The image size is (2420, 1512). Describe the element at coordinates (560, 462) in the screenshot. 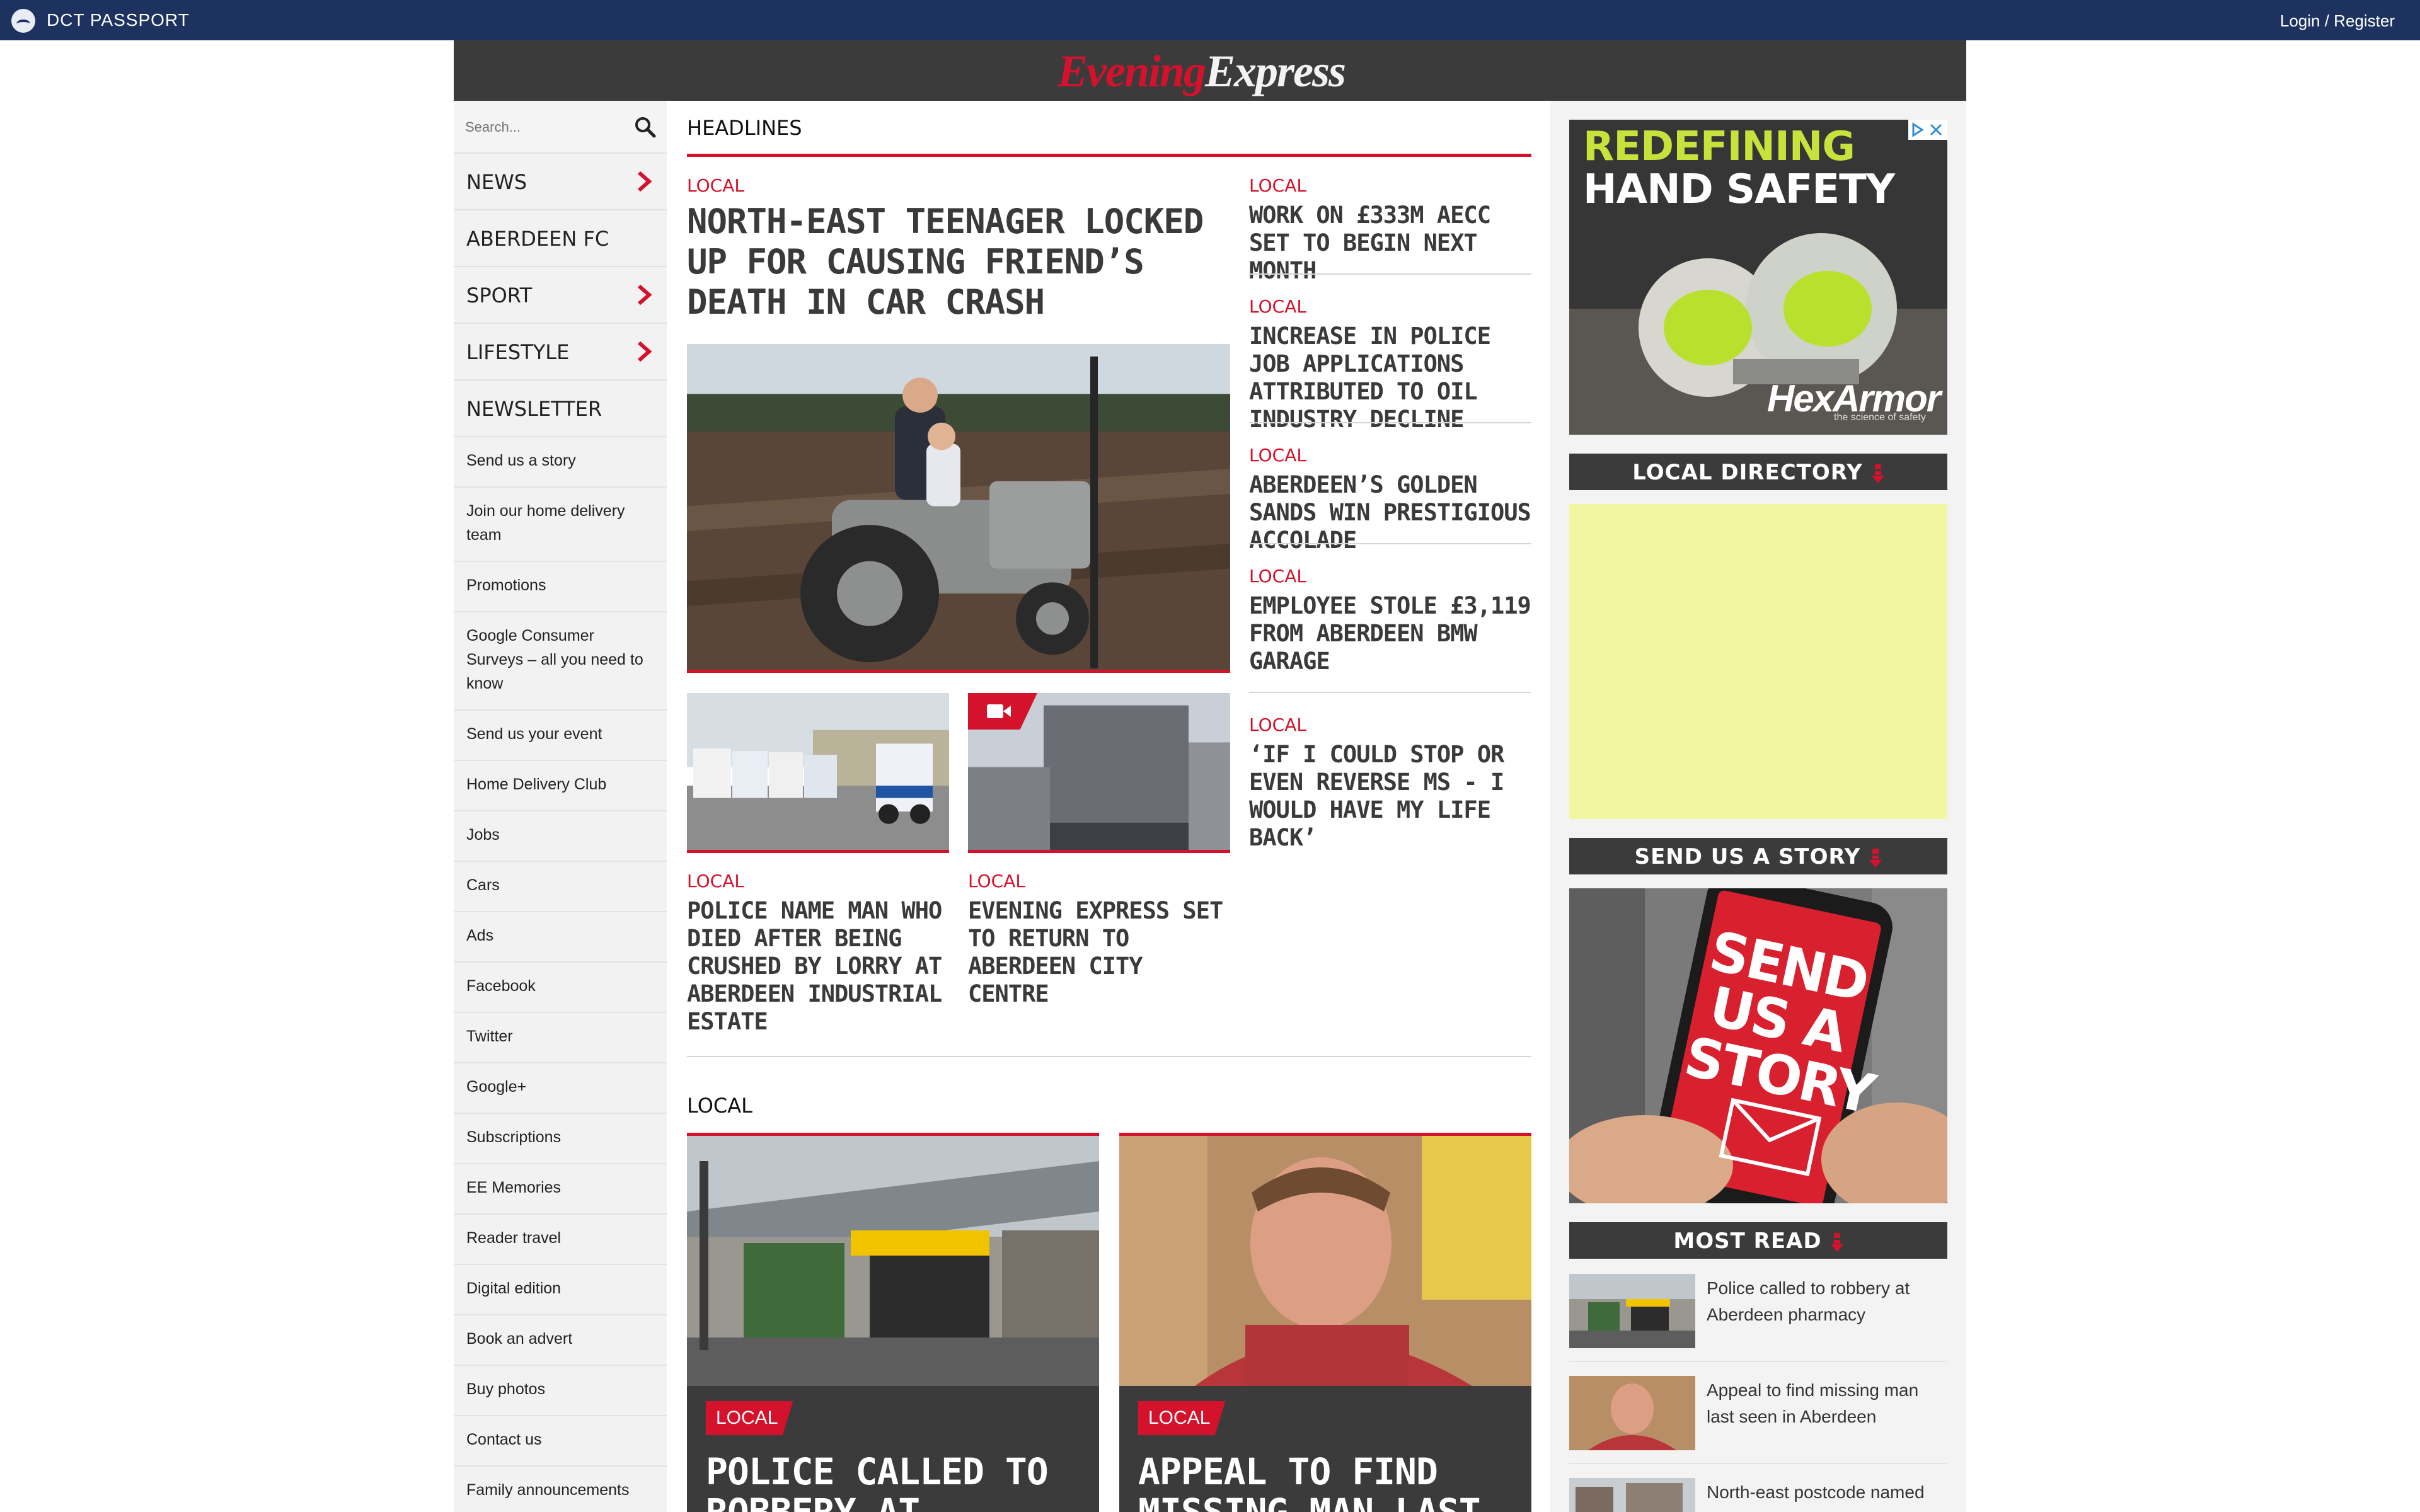

I see `nav-link: Send us a story` at that location.